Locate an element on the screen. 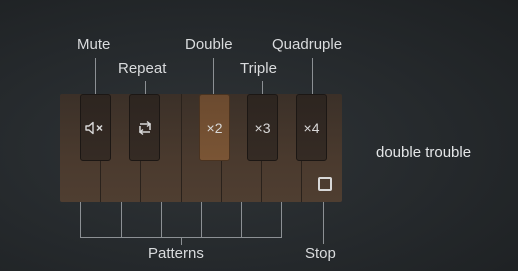  mute-key is located at coordinates (95, 127).